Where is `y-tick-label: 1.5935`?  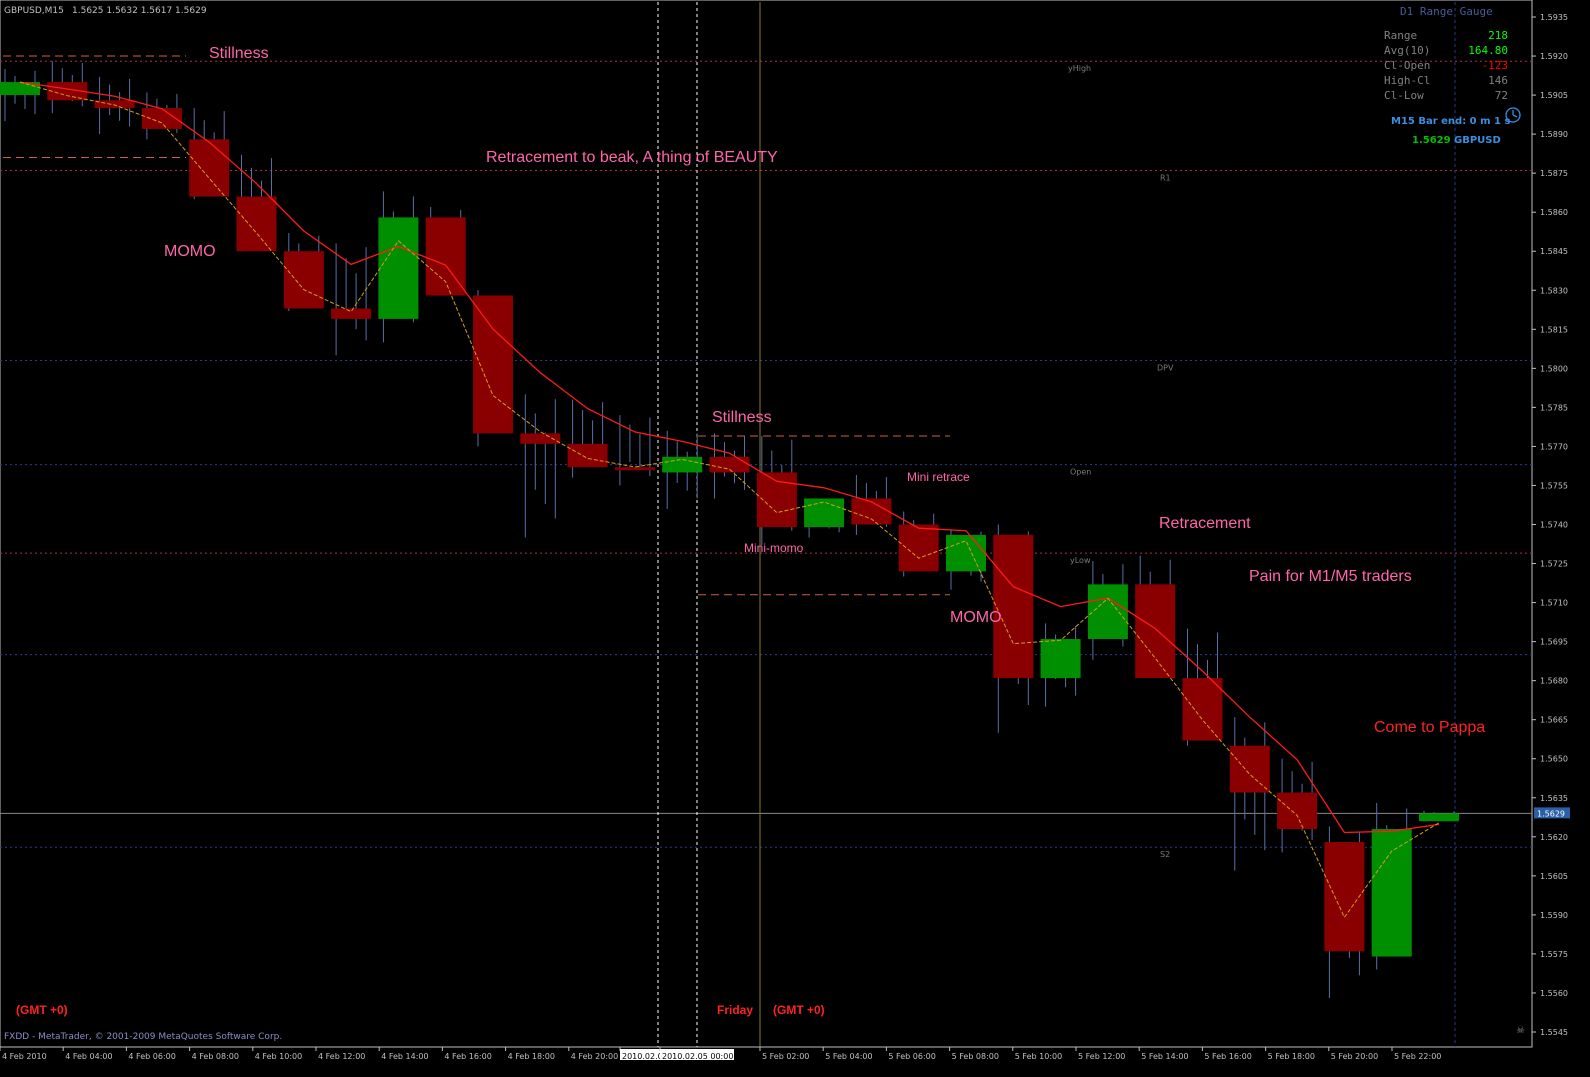
y-tick-label: 1.5935 is located at coordinates (1554, 17).